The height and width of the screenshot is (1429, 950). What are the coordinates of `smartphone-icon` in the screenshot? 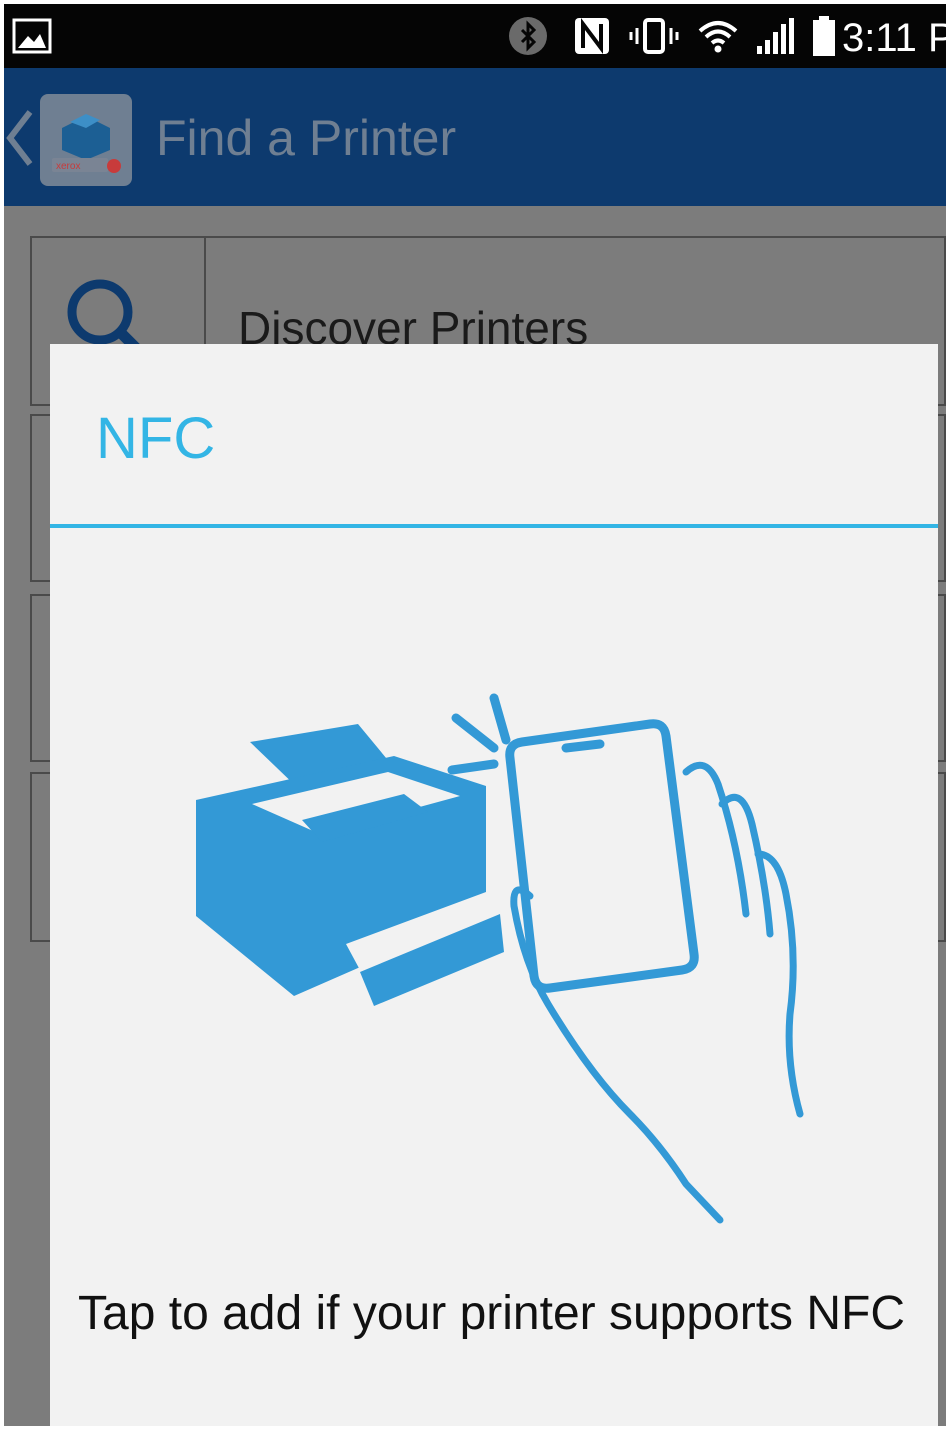 It's located at (602, 856).